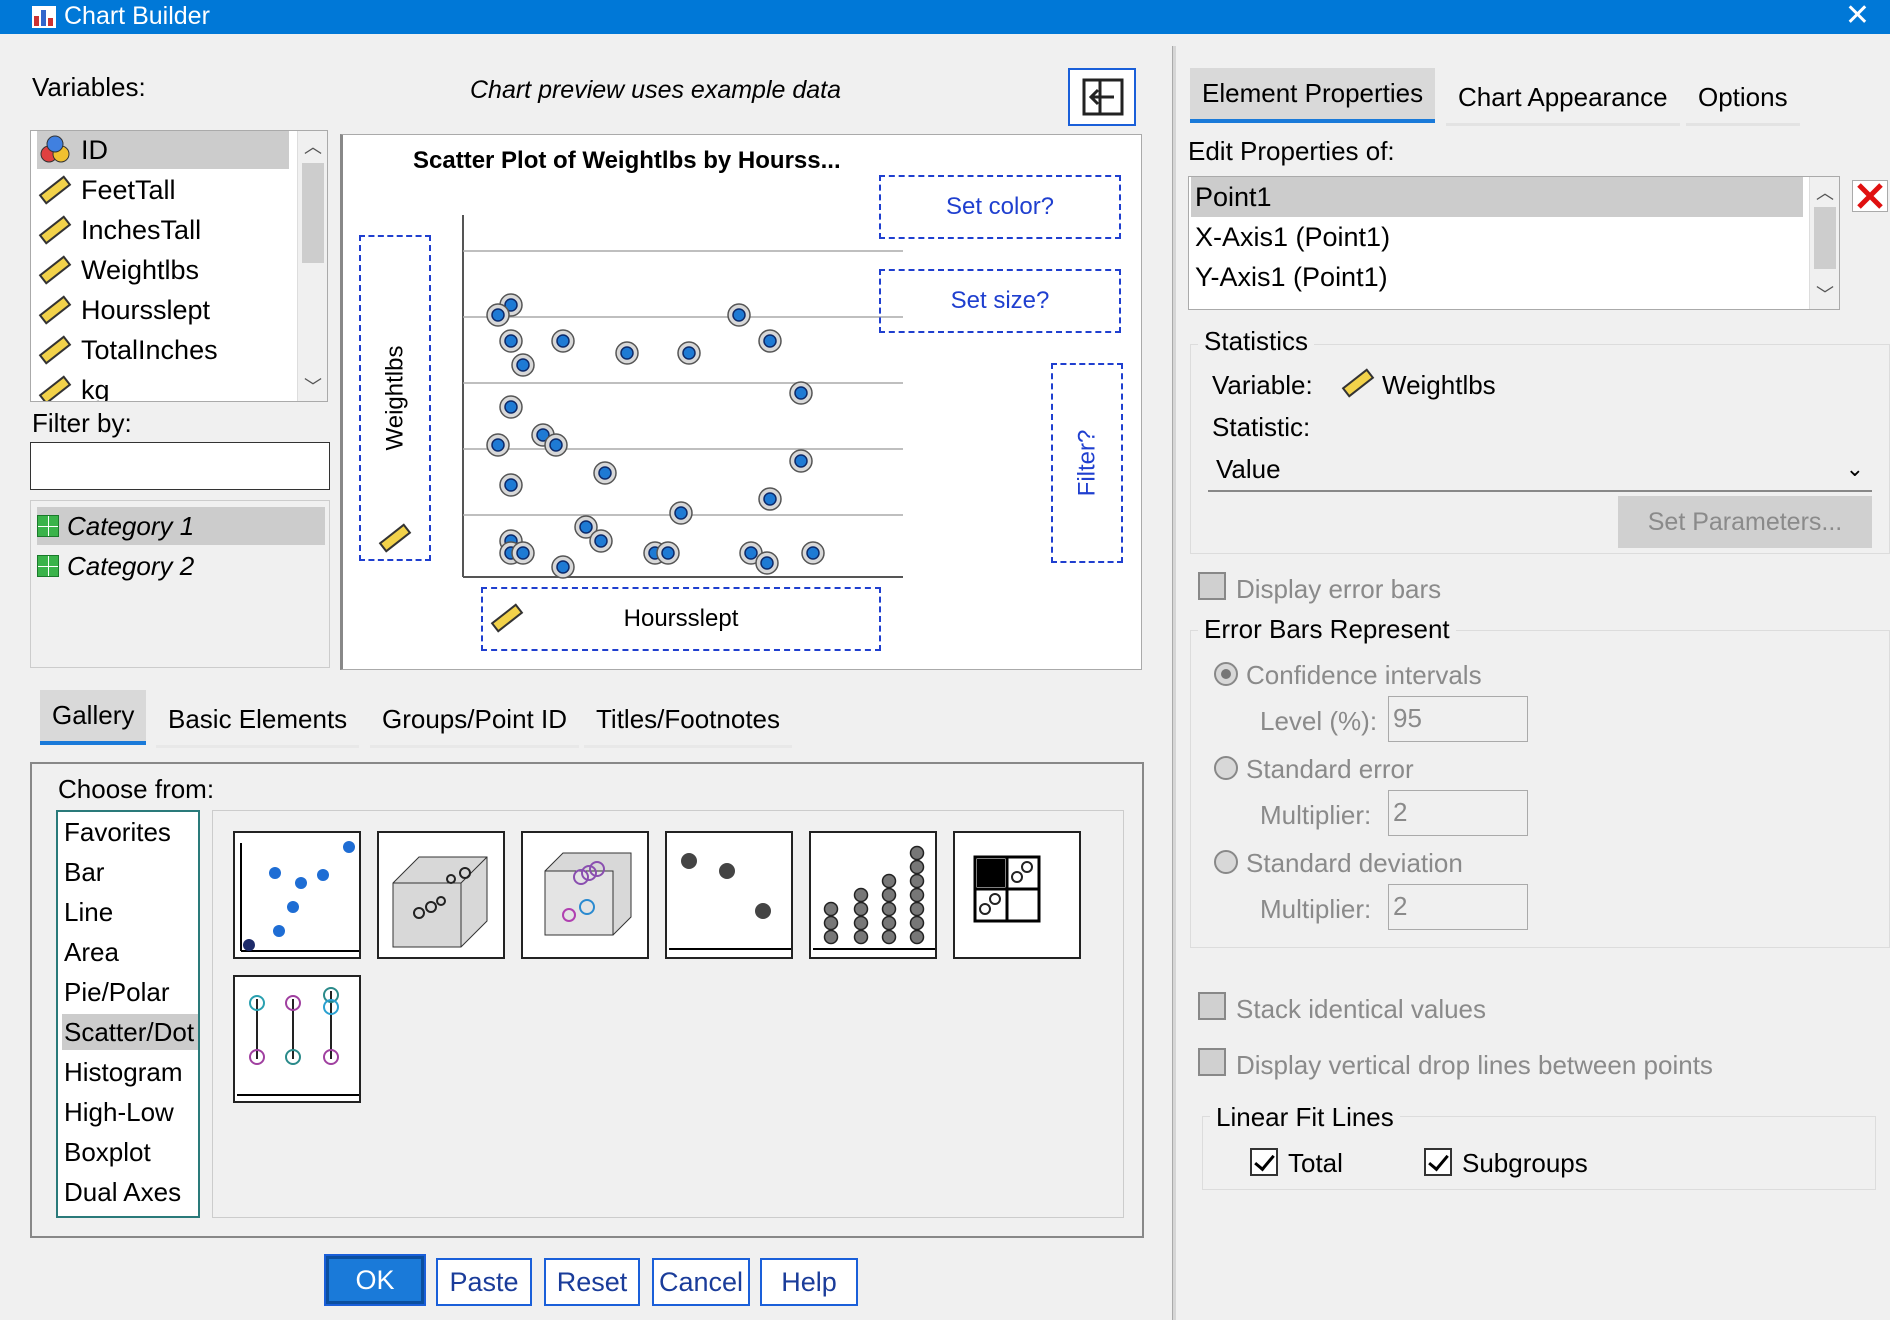 This screenshot has width=1890, height=1320. What do you see at coordinates (180, 466) in the screenshot?
I see `filter-input` at bounding box center [180, 466].